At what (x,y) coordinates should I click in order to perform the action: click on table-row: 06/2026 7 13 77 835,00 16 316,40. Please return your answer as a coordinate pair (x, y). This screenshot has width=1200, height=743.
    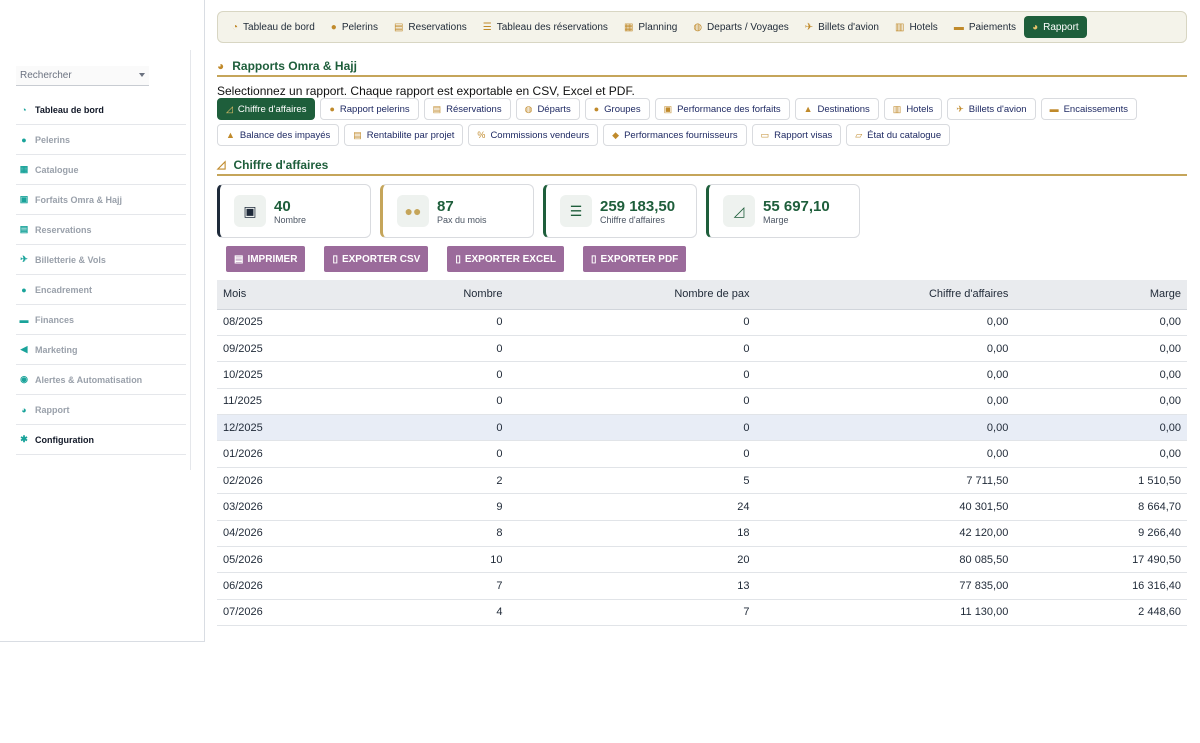
    Looking at the image, I should click on (702, 586).